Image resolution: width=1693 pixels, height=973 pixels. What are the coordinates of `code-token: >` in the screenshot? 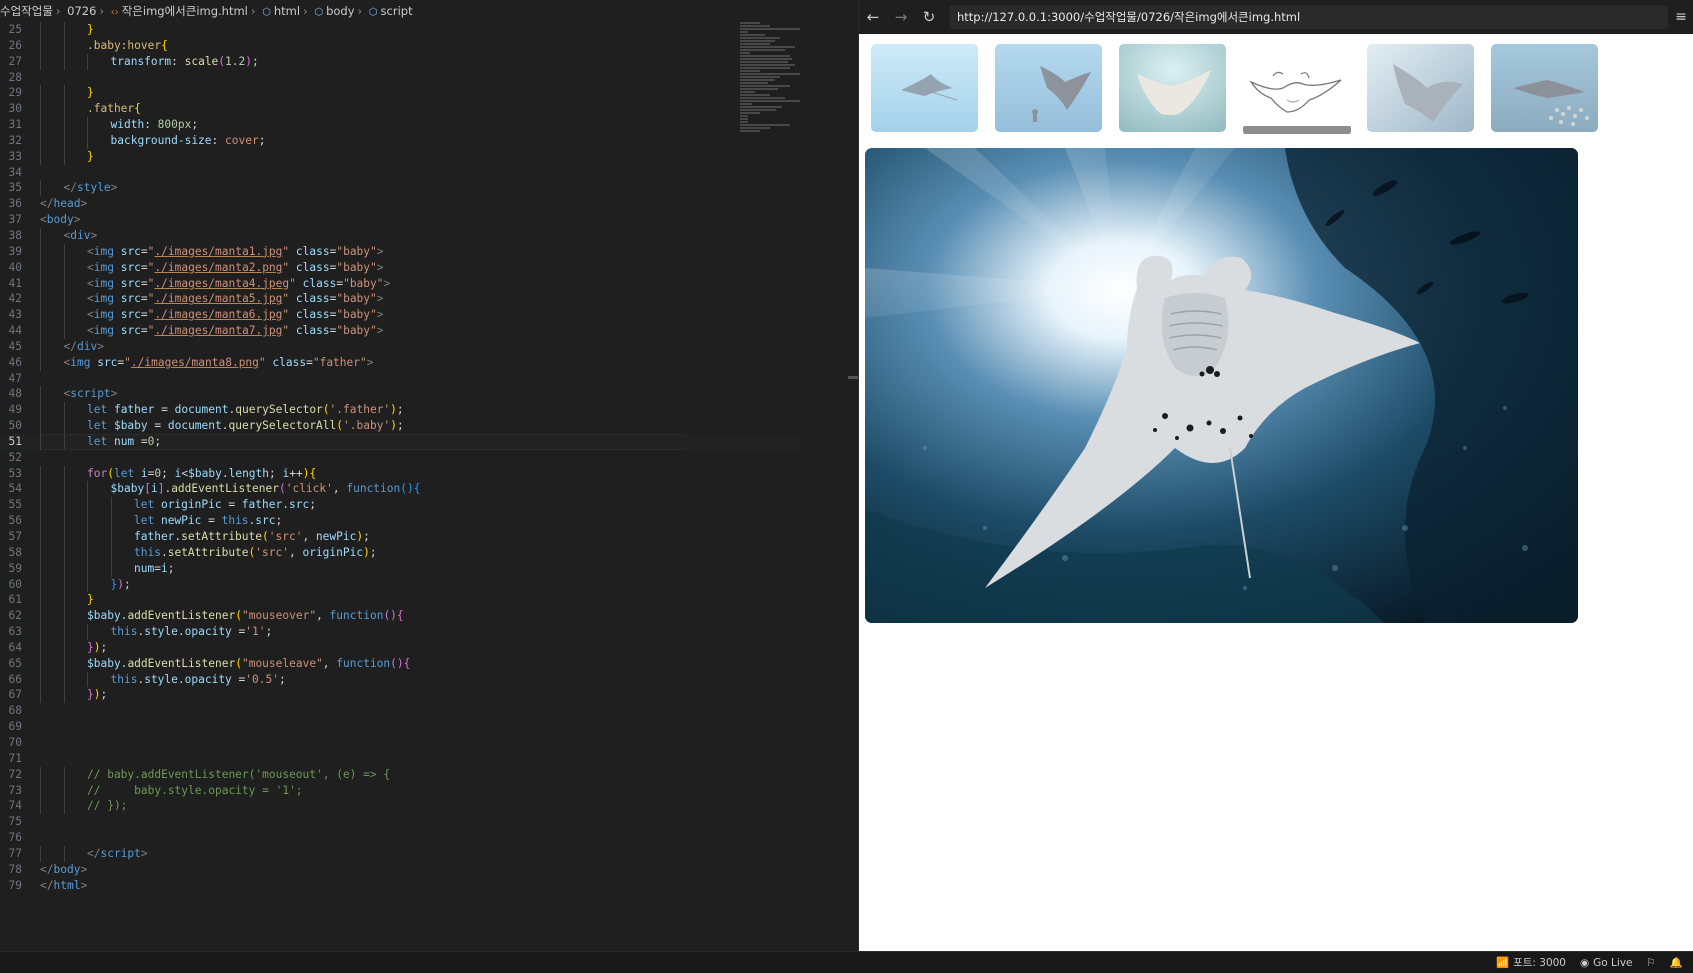 It's located at (144, 853).